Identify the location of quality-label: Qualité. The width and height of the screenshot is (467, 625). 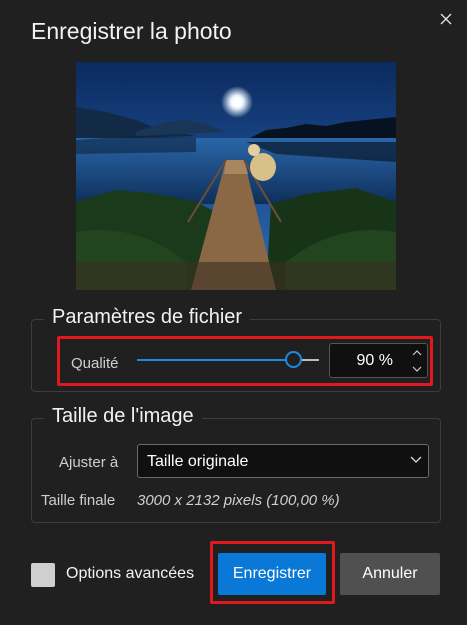
(95, 363).